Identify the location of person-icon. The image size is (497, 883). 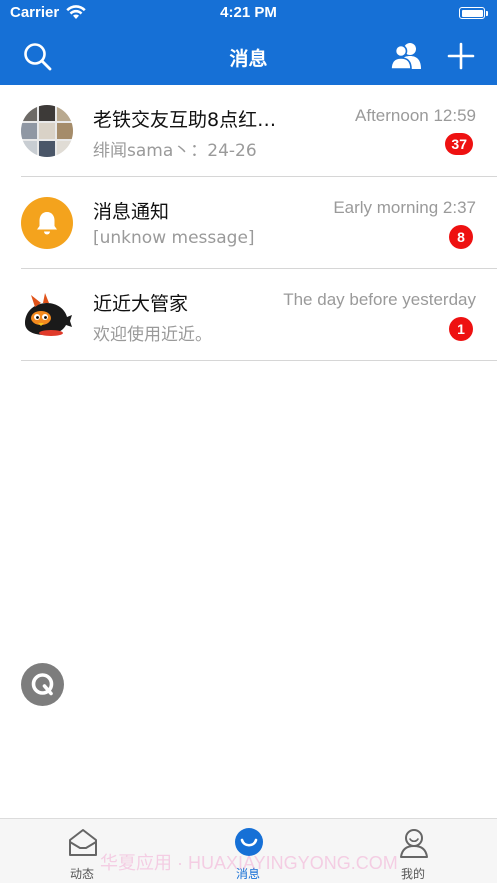
(414, 843).